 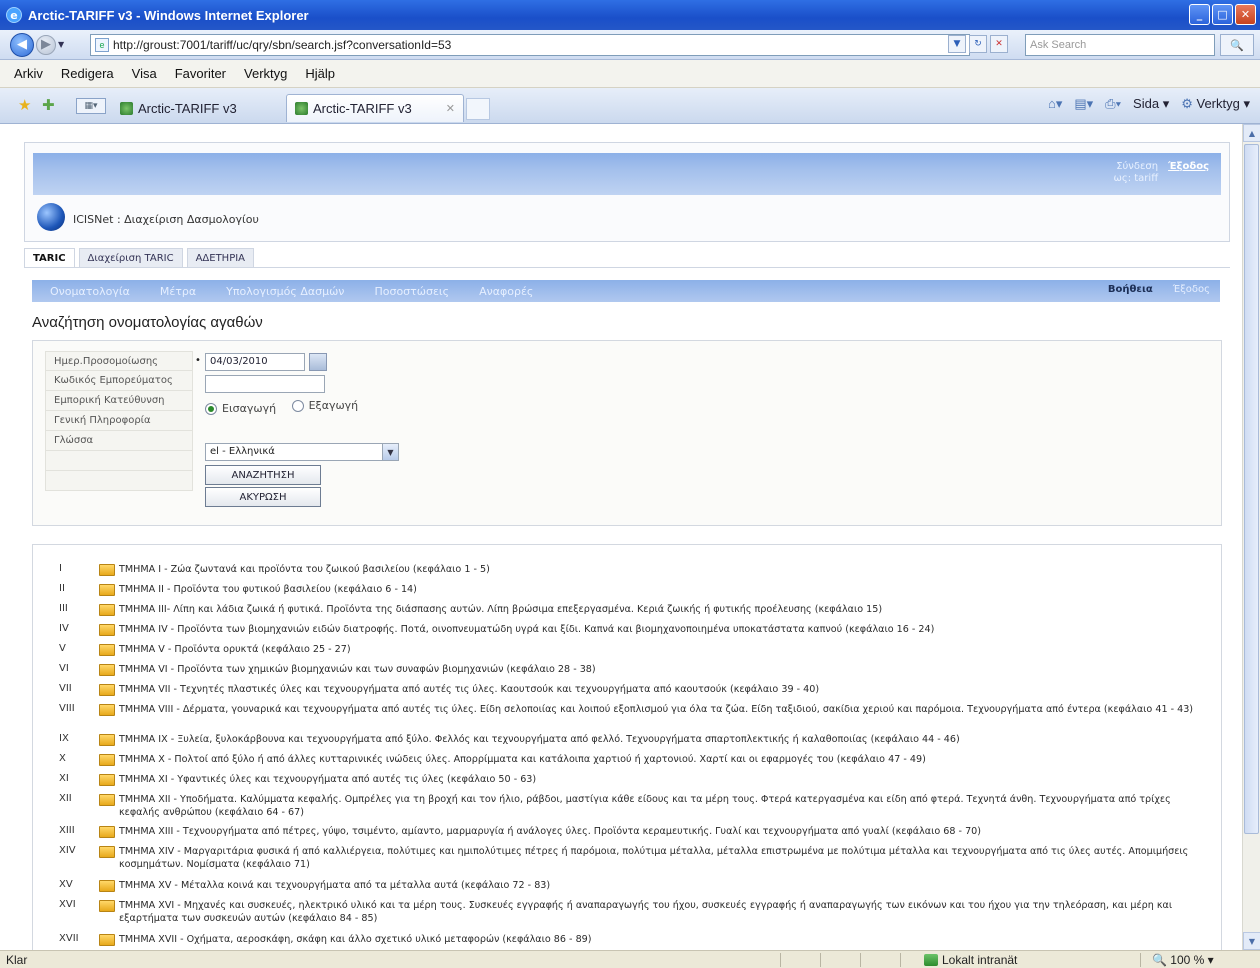 What do you see at coordinates (320, 73) in the screenshot?
I see `menu-hjalp: Hjälp` at bounding box center [320, 73].